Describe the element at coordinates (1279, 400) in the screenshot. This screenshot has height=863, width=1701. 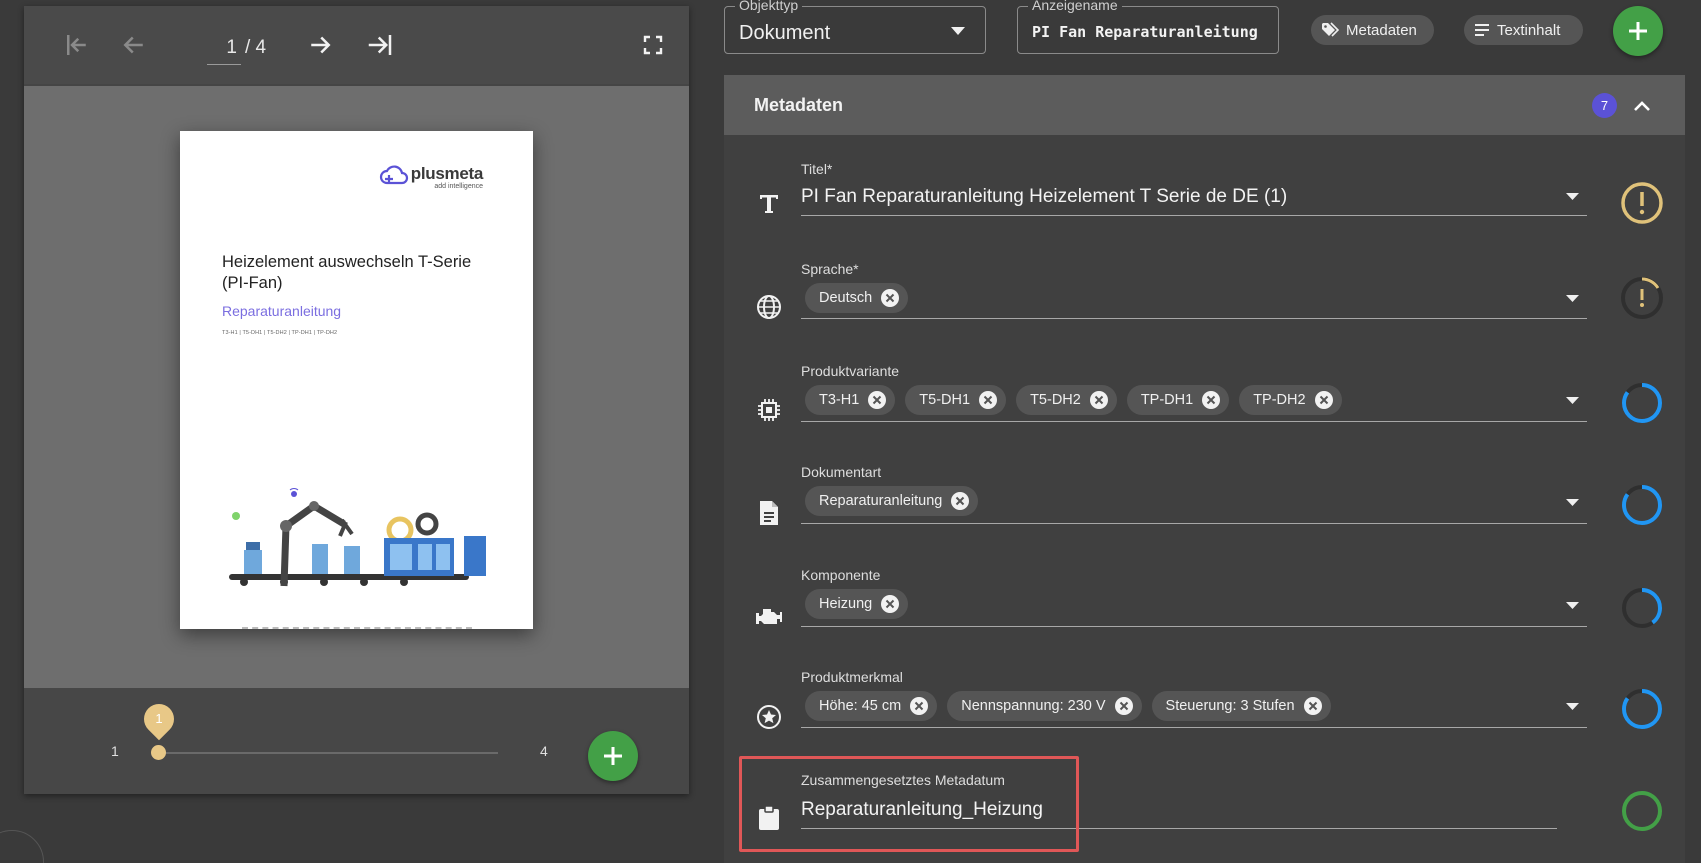
I see `chip-label: TP-DH2` at that location.